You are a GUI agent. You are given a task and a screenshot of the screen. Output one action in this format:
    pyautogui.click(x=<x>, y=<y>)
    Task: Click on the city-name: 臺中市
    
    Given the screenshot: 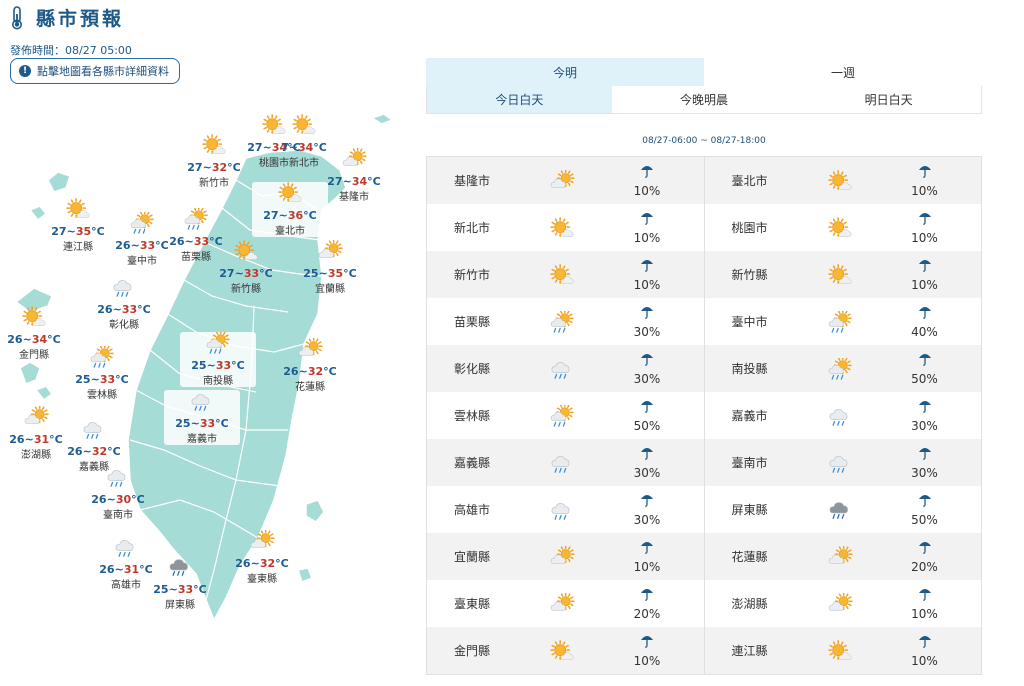 What is the action you would take?
    pyautogui.click(x=755, y=321)
    